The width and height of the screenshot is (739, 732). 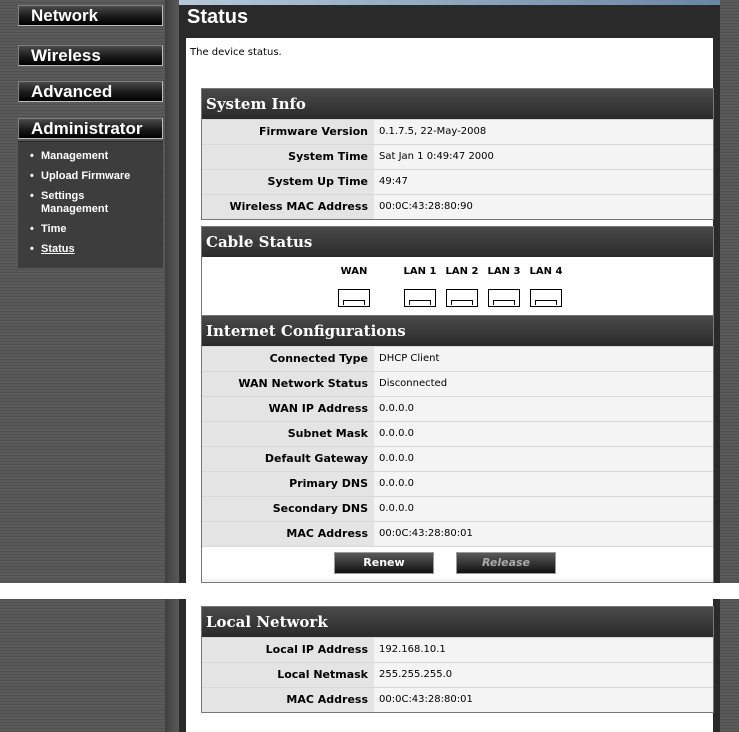 I want to click on port-lan4: LAN 4, so click(x=546, y=282).